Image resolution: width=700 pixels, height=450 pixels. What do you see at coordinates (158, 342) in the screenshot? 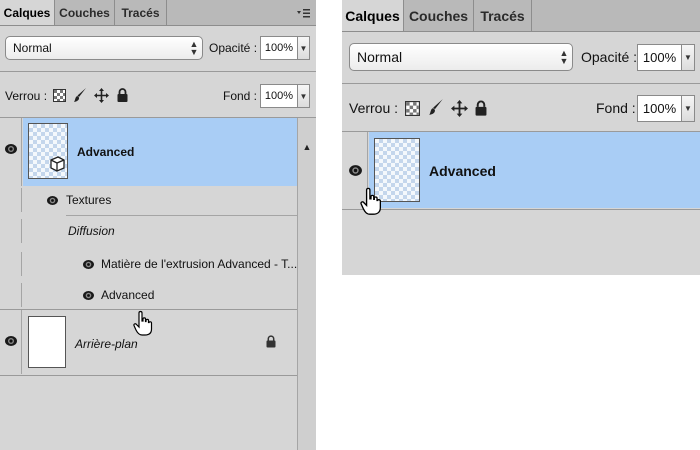
I see `layer-background: Arrière-plan` at bounding box center [158, 342].